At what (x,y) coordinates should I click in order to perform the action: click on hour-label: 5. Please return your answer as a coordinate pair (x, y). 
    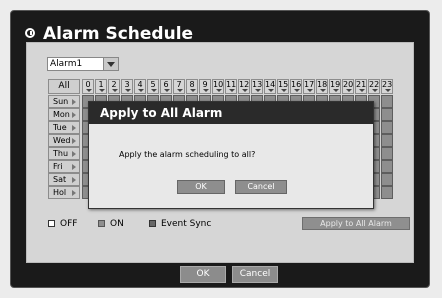
    Looking at the image, I should click on (153, 84).